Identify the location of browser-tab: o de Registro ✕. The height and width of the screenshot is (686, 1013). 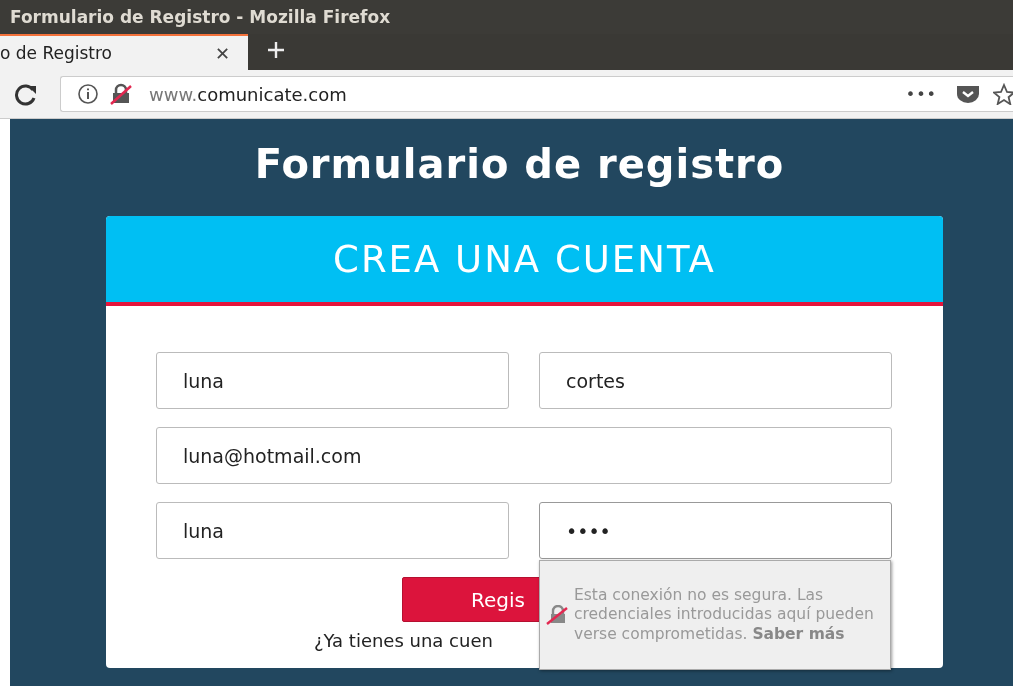
(124, 52).